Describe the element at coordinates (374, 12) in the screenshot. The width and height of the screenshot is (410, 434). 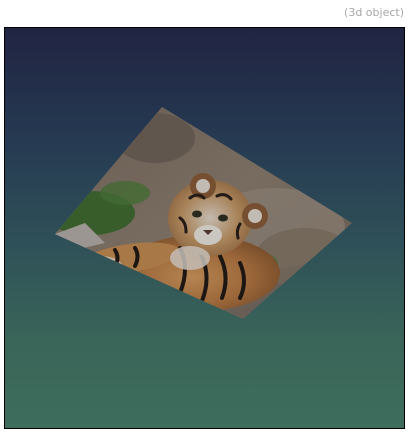
I see `object-caption: (3d object)` at that location.